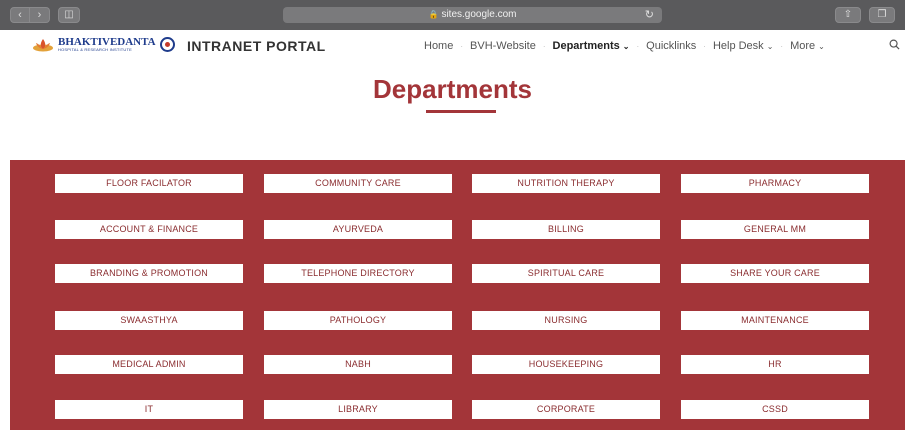  I want to click on nav-item-bvh-website: BVH-Website, so click(503, 46).